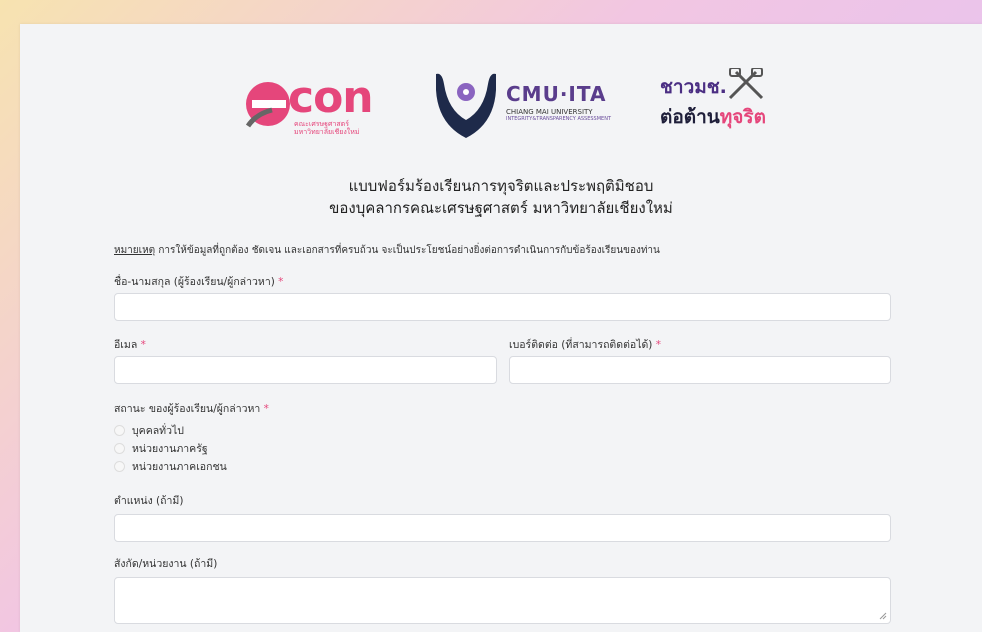  What do you see at coordinates (187, 409) in the screenshot?
I see `status-label-text: สถานะ ของผู้ร้องเรียน/ผู้กล่าวหา` at bounding box center [187, 409].